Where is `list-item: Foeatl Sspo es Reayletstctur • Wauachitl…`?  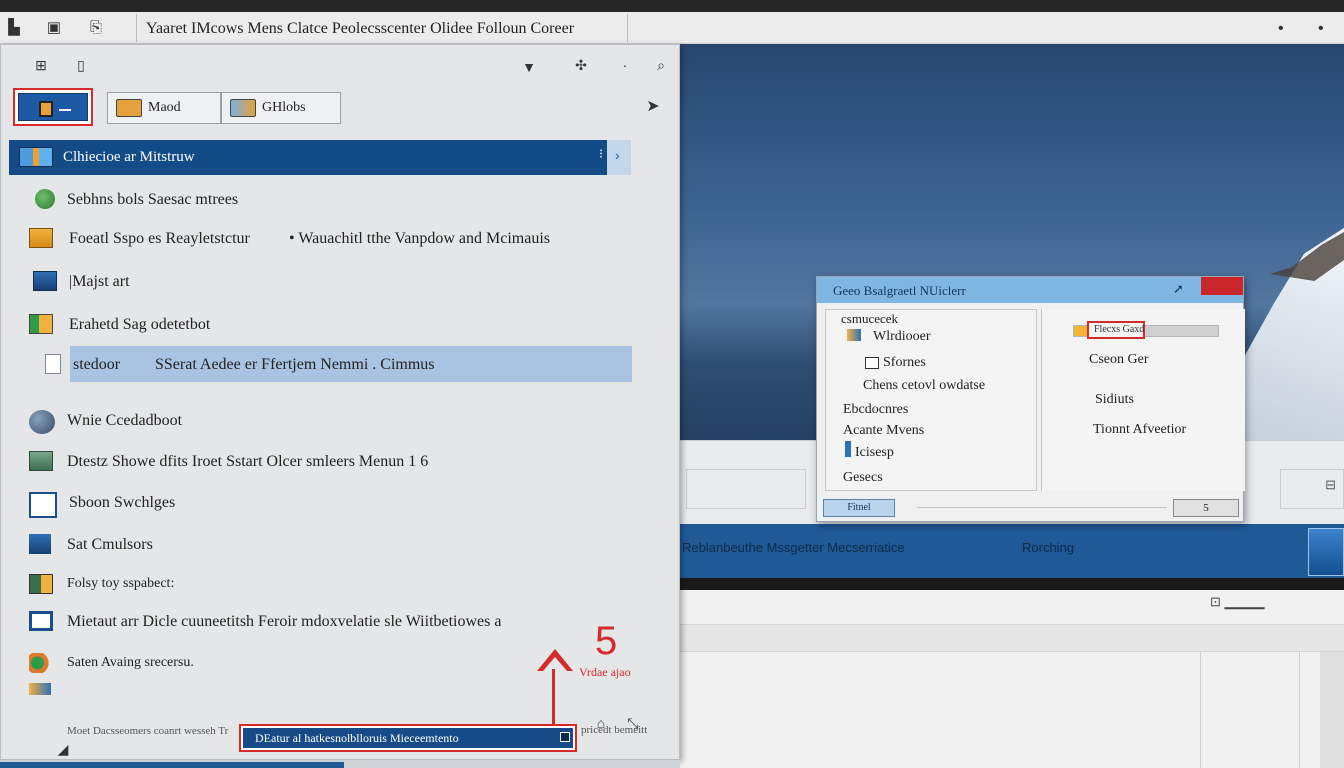 list-item: Foeatl Sspo es Reayletstctur • Wauachitl… is located at coordinates (321, 239).